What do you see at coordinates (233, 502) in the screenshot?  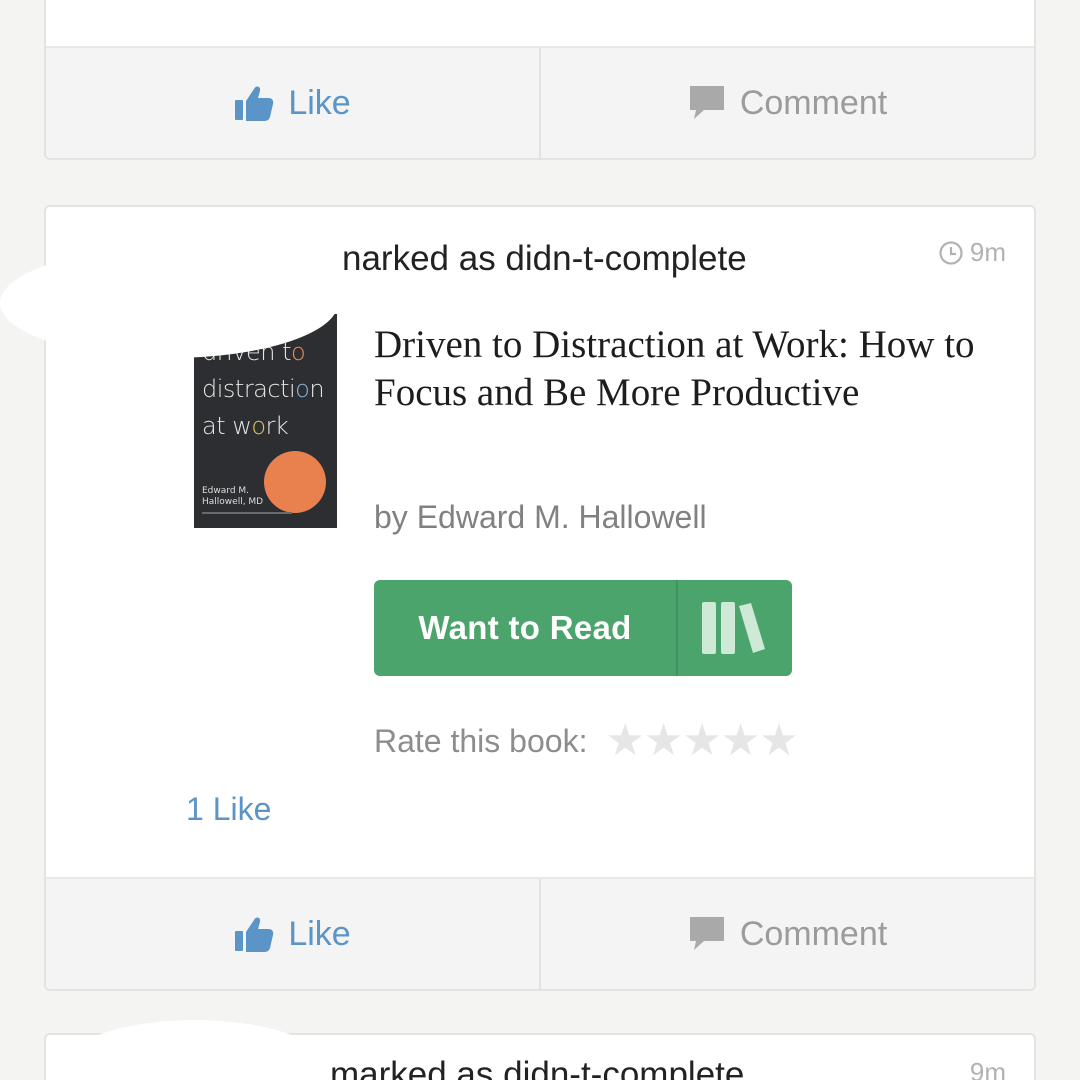 I see `cover-author-line-2: Hallowell, MD` at bounding box center [233, 502].